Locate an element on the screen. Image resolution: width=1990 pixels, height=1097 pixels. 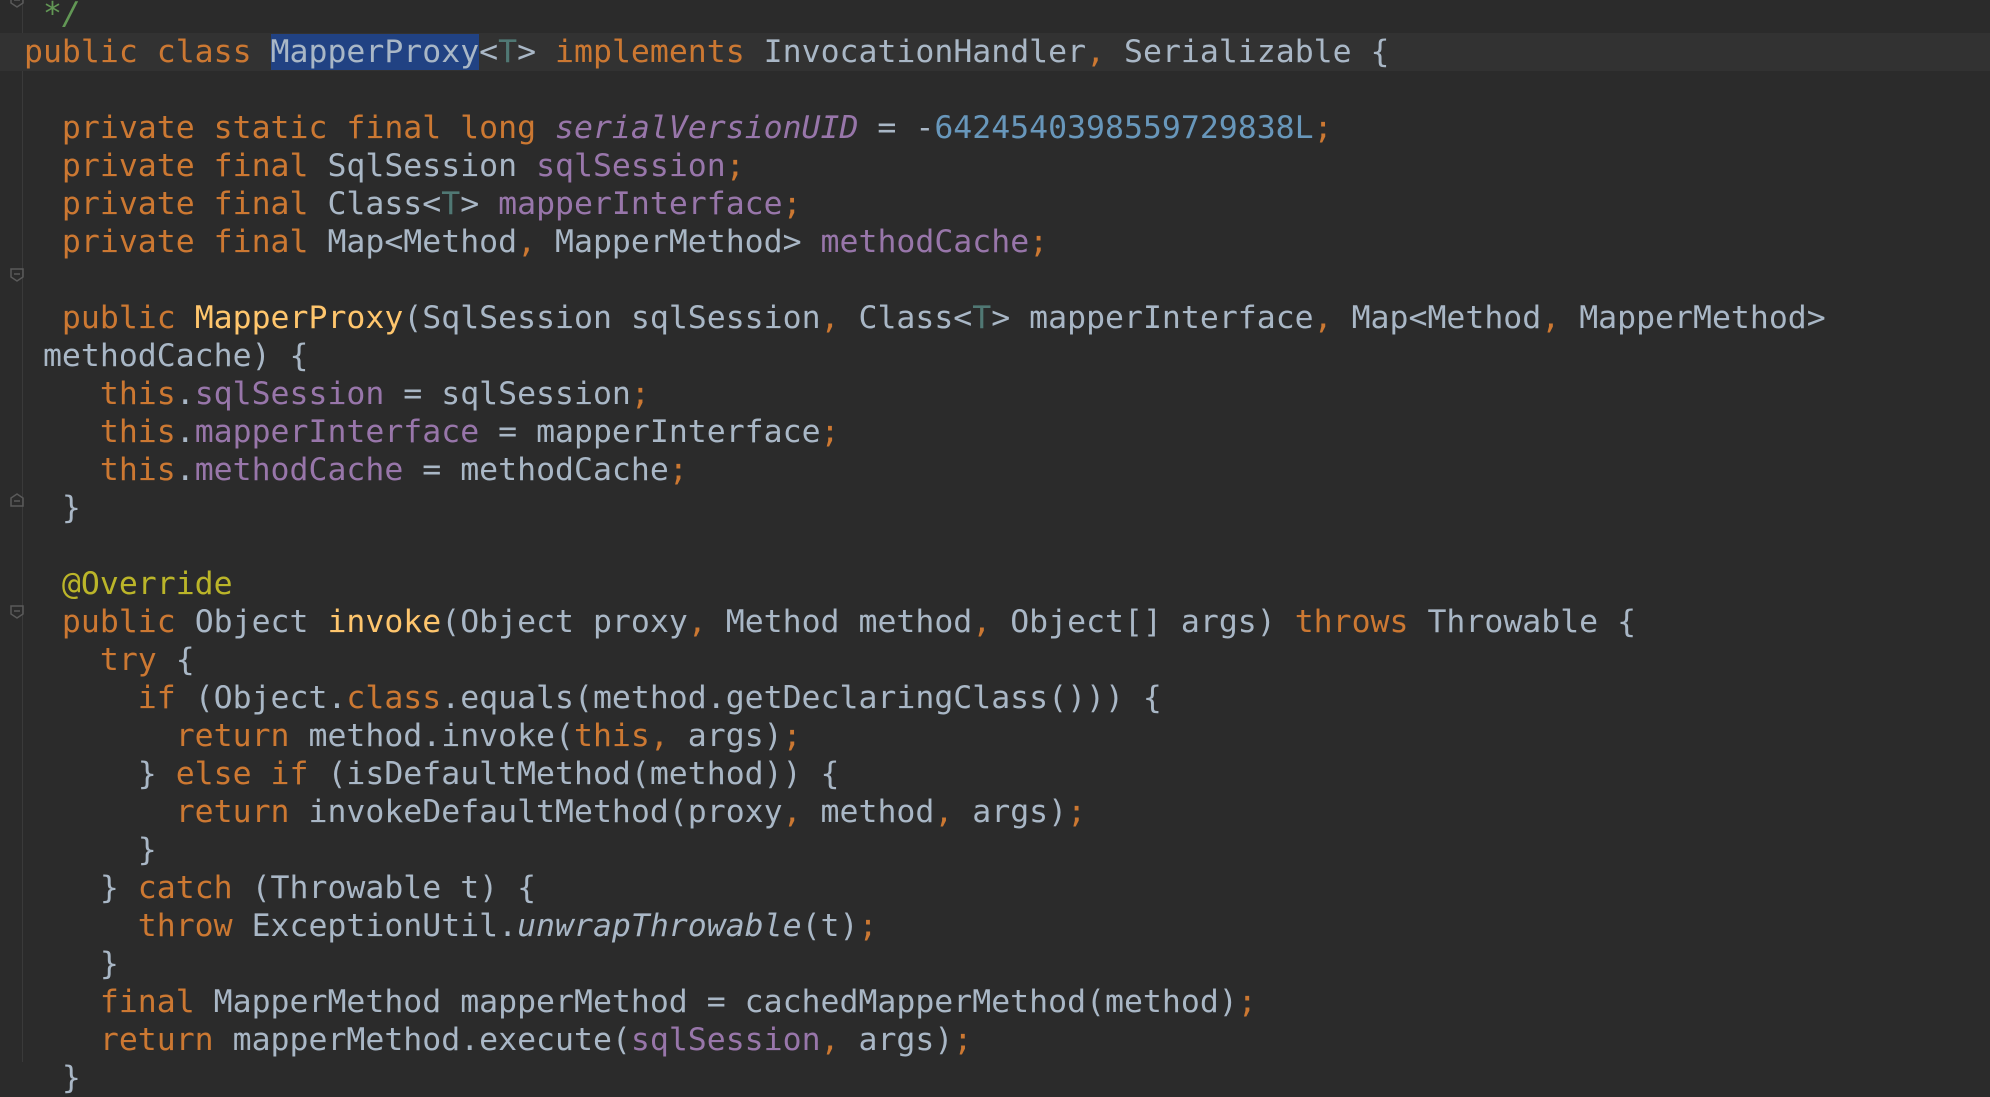
code-token: (Object. is located at coordinates (270, 698).